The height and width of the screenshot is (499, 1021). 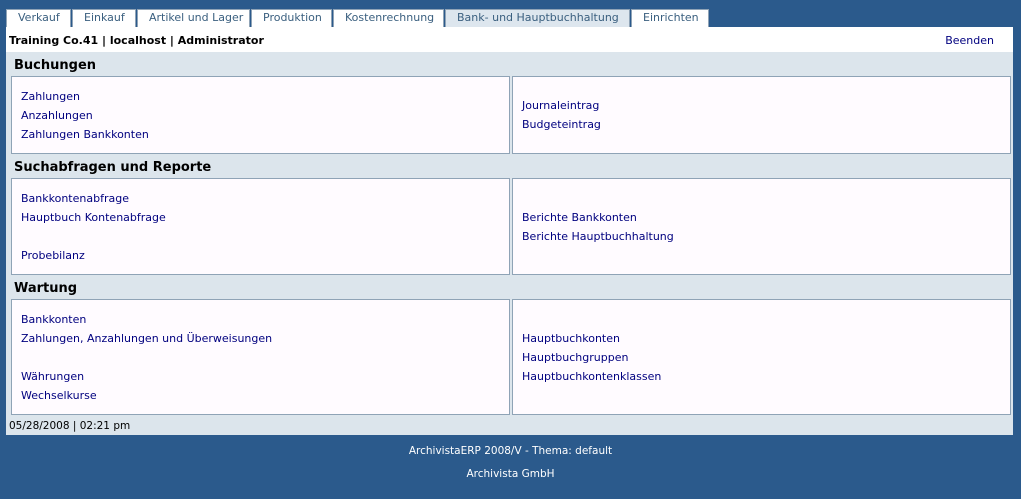 What do you see at coordinates (85, 134) in the screenshot?
I see `link-zahlungen-bankkonten: Zahlungen Bankkonten` at bounding box center [85, 134].